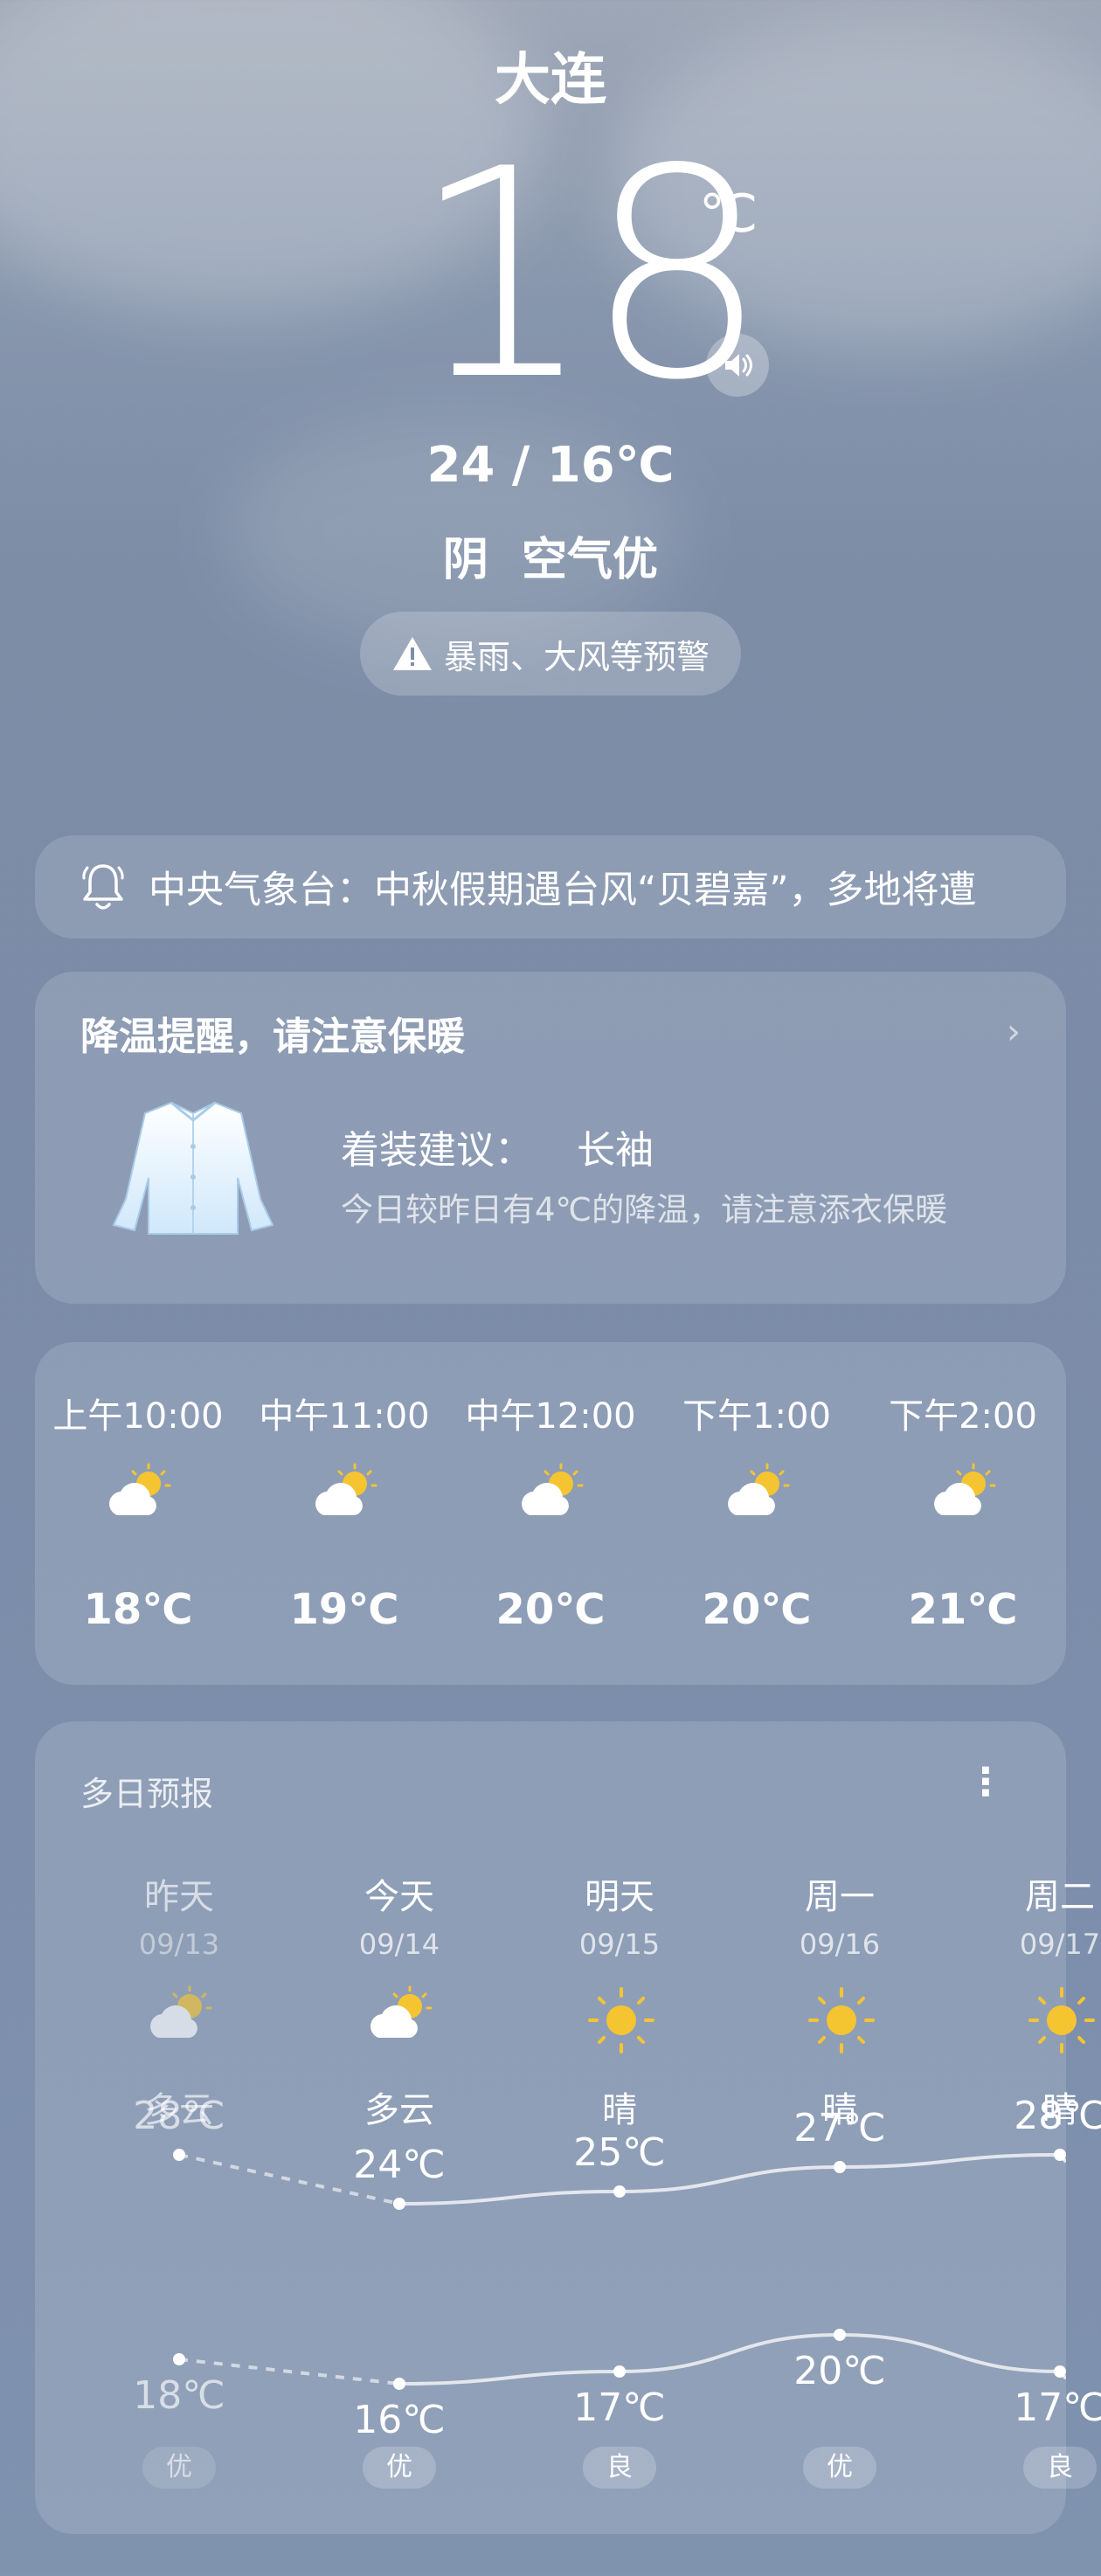 This screenshot has height=2576, width=1101. I want to click on low-temp-label: 18℃, so click(179, 2395).